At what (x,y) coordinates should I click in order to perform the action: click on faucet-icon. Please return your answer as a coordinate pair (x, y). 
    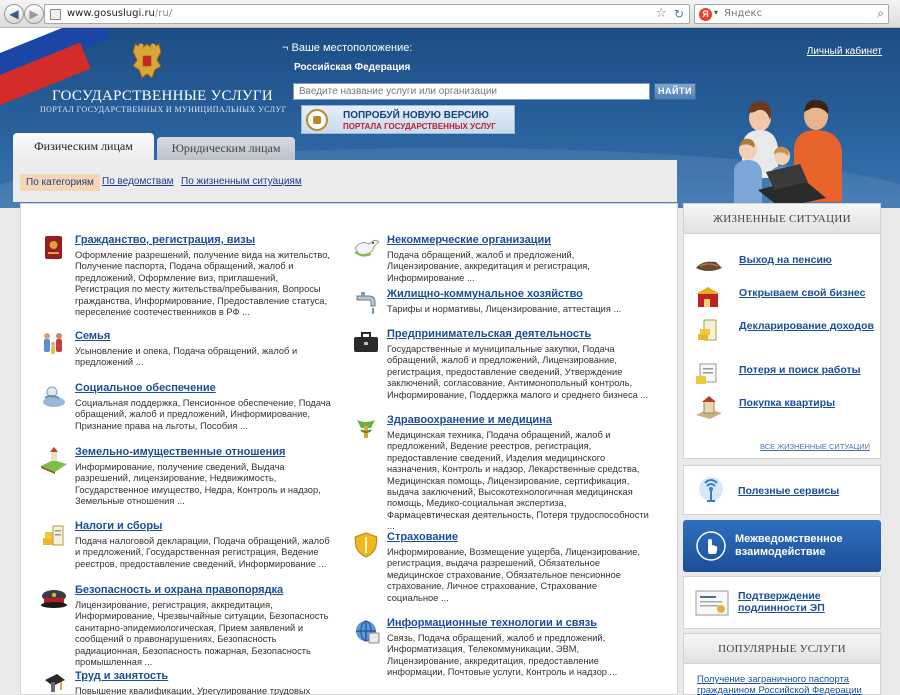
    Looking at the image, I should click on (366, 303).